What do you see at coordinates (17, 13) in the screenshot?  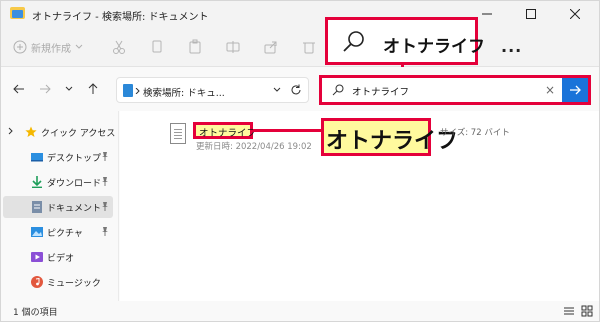 I see `folder-icon` at bounding box center [17, 13].